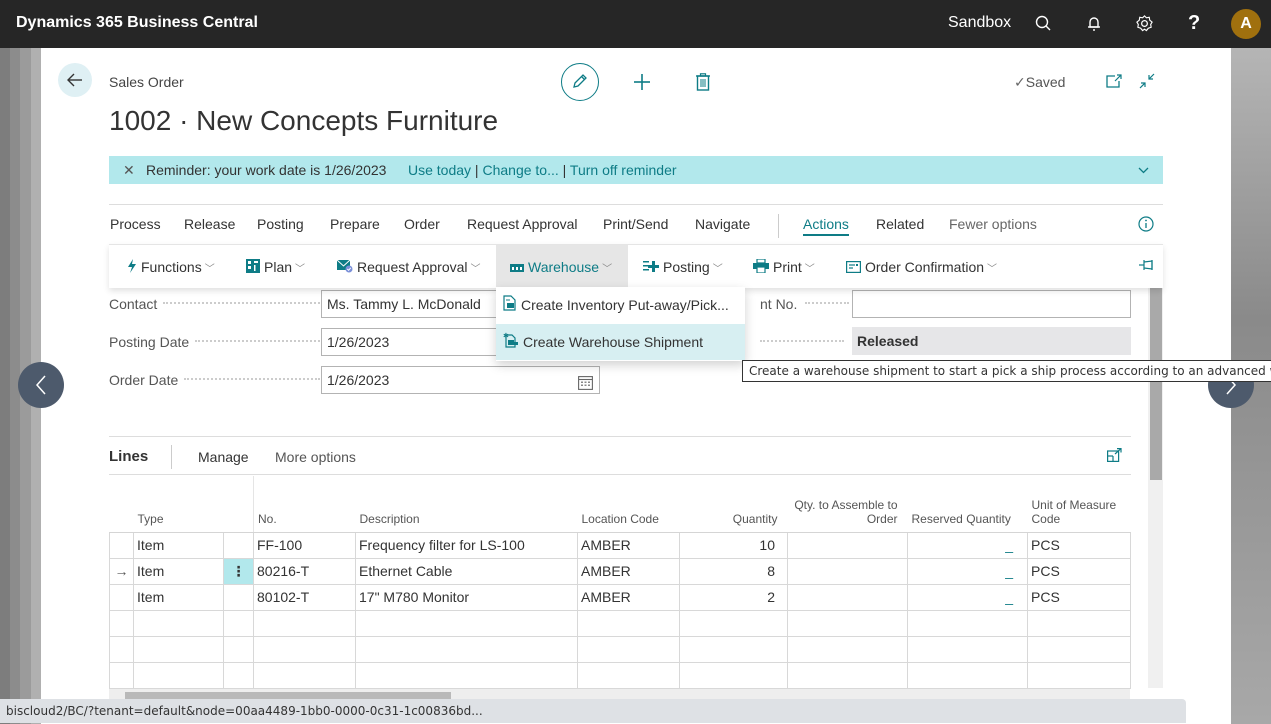 This screenshot has height=724, width=1271. What do you see at coordinates (1143, 170) in the screenshot?
I see `chevron-down-icon` at bounding box center [1143, 170].